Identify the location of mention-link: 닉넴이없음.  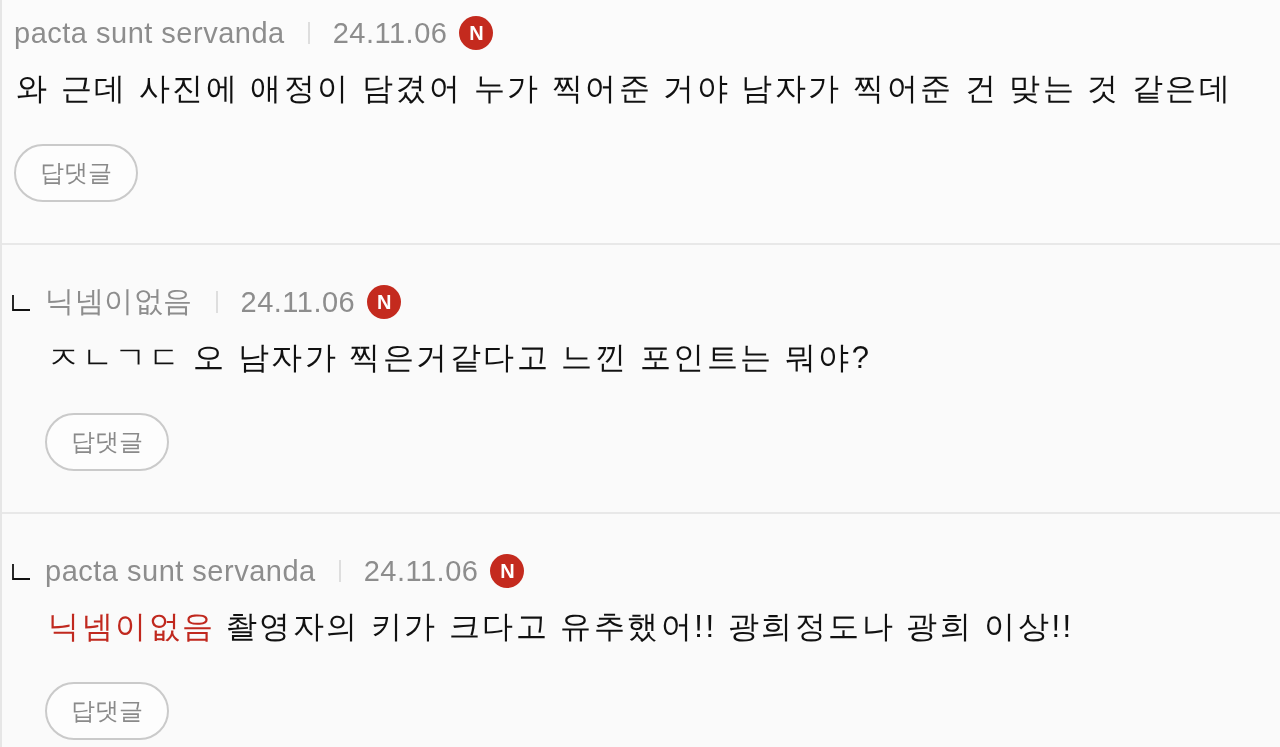
(132, 626).